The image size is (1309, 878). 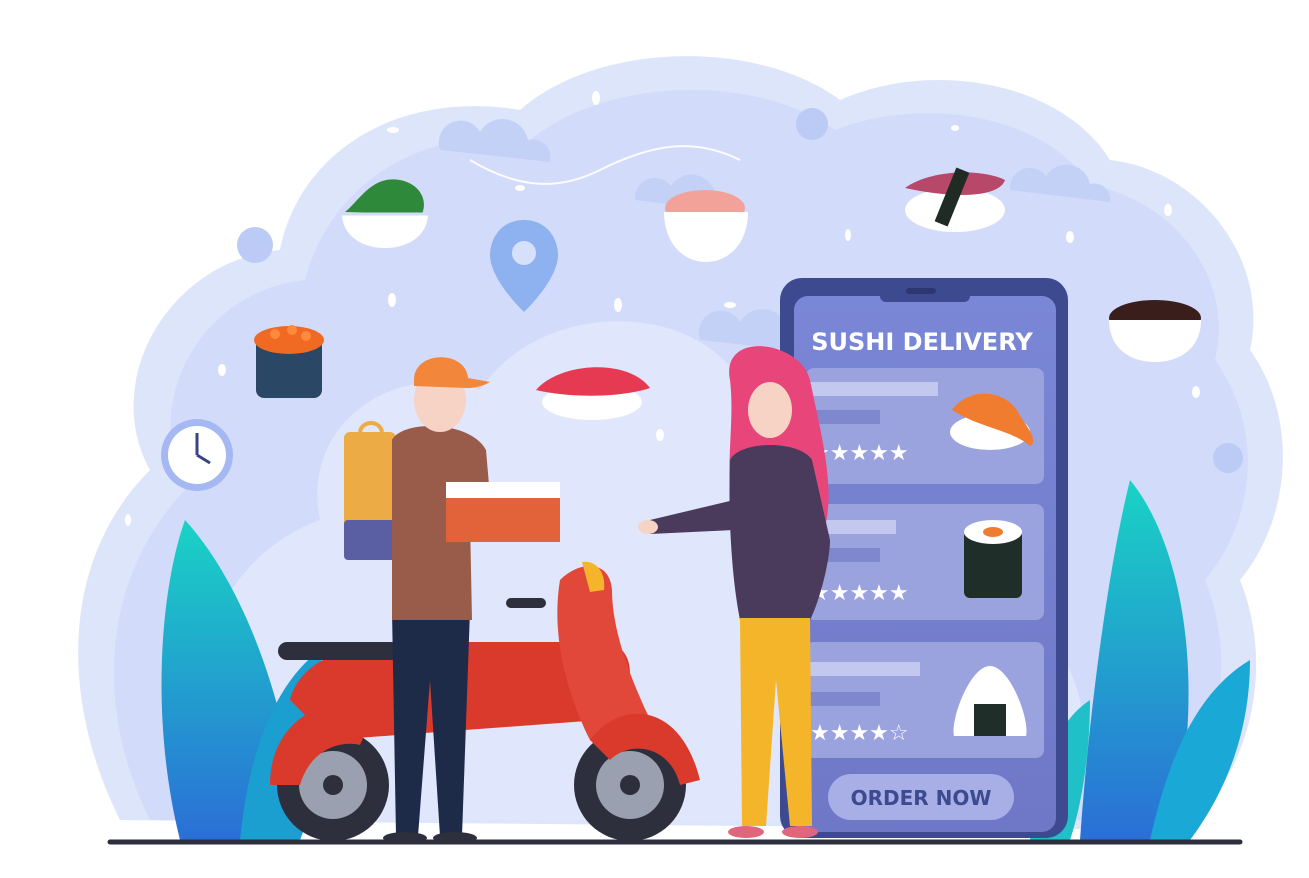 What do you see at coordinates (922, 342) in the screenshot?
I see `phone-title: SUSHI DELIVERY` at bounding box center [922, 342].